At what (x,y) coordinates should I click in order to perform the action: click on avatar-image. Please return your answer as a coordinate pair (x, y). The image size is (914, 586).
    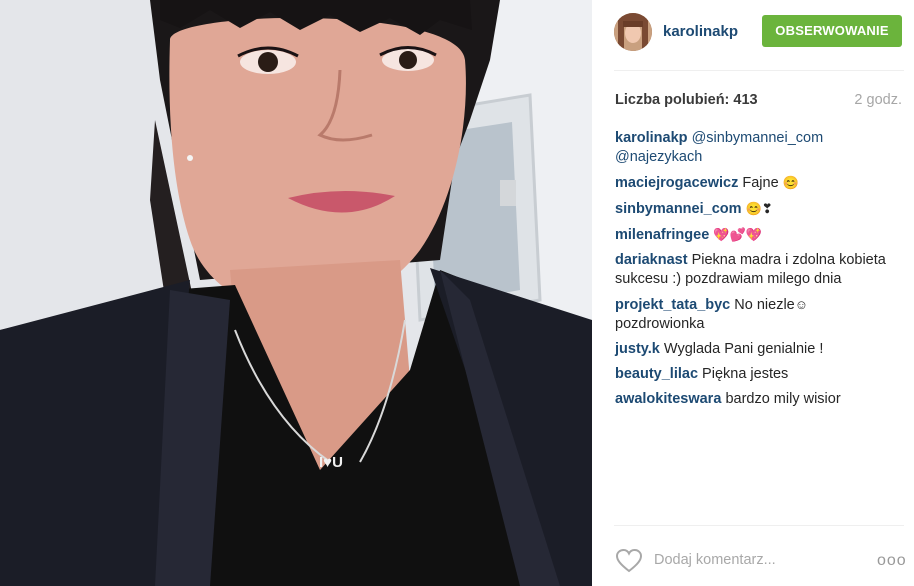
    Looking at the image, I should click on (633, 32).